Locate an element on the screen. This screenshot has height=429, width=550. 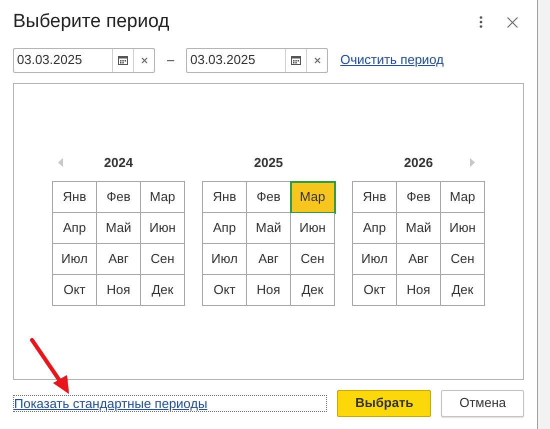
year-label: 2024 is located at coordinates (118, 163).